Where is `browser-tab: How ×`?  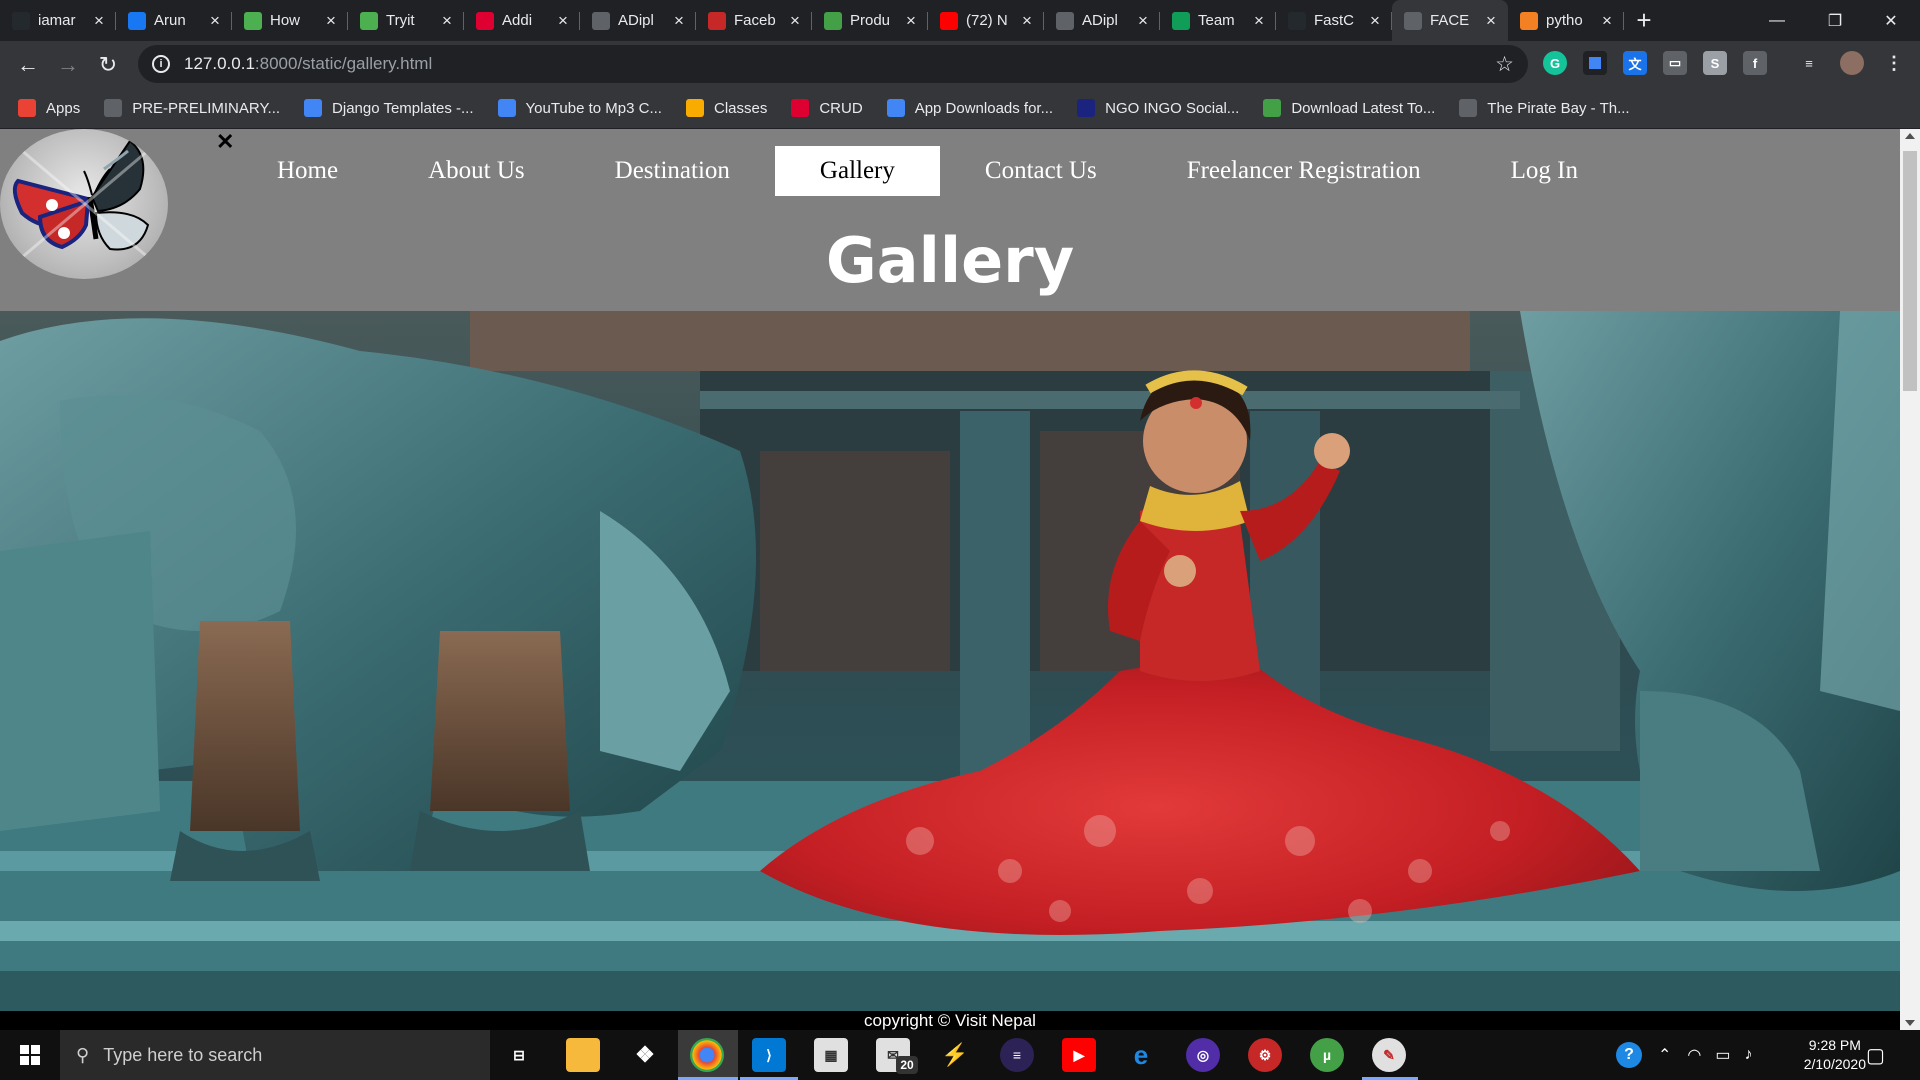 browser-tab: How × is located at coordinates (290, 20).